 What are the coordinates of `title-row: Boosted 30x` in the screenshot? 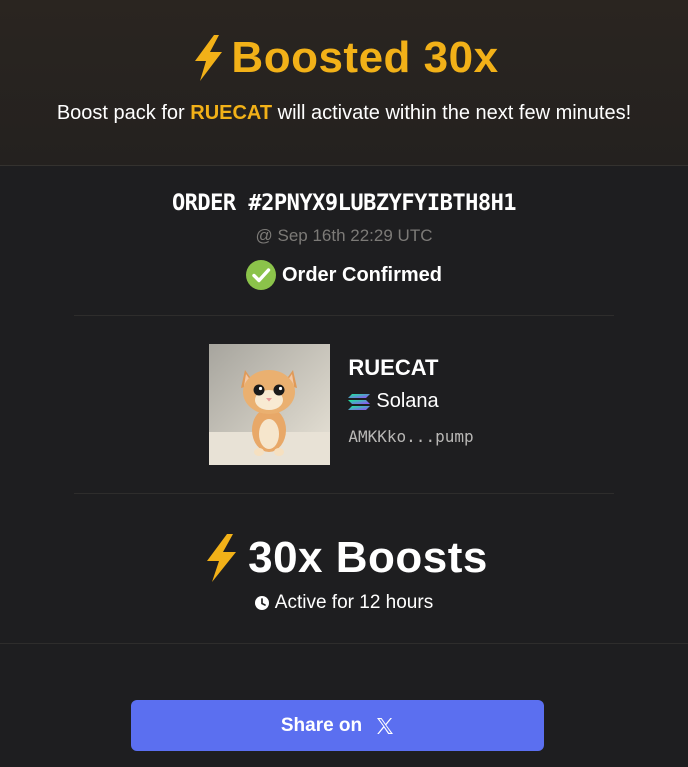 It's located at (344, 43).